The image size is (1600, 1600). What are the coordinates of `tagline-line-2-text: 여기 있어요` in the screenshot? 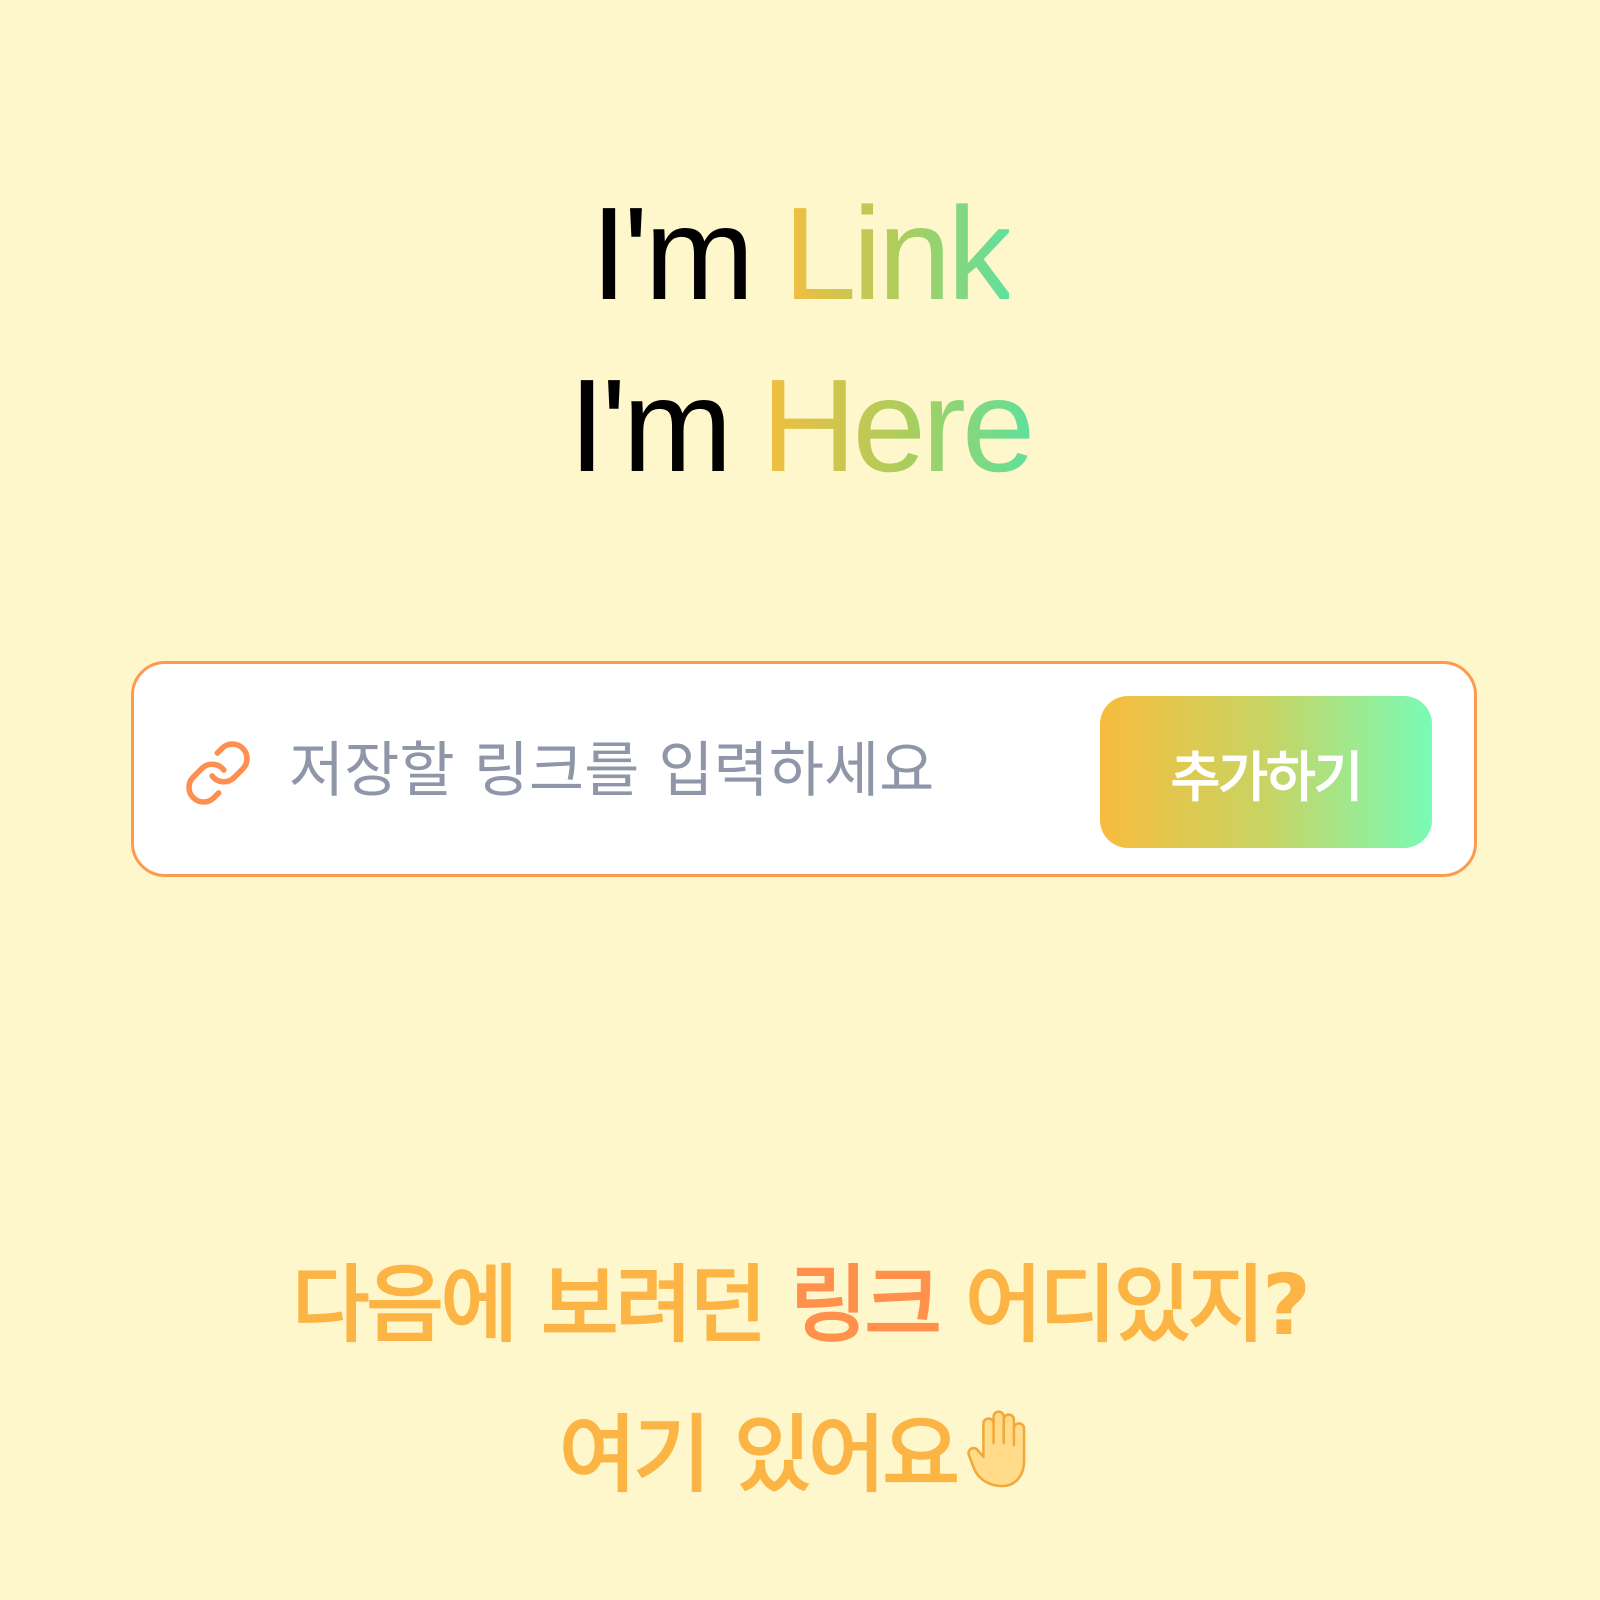 It's located at (759, 1455).